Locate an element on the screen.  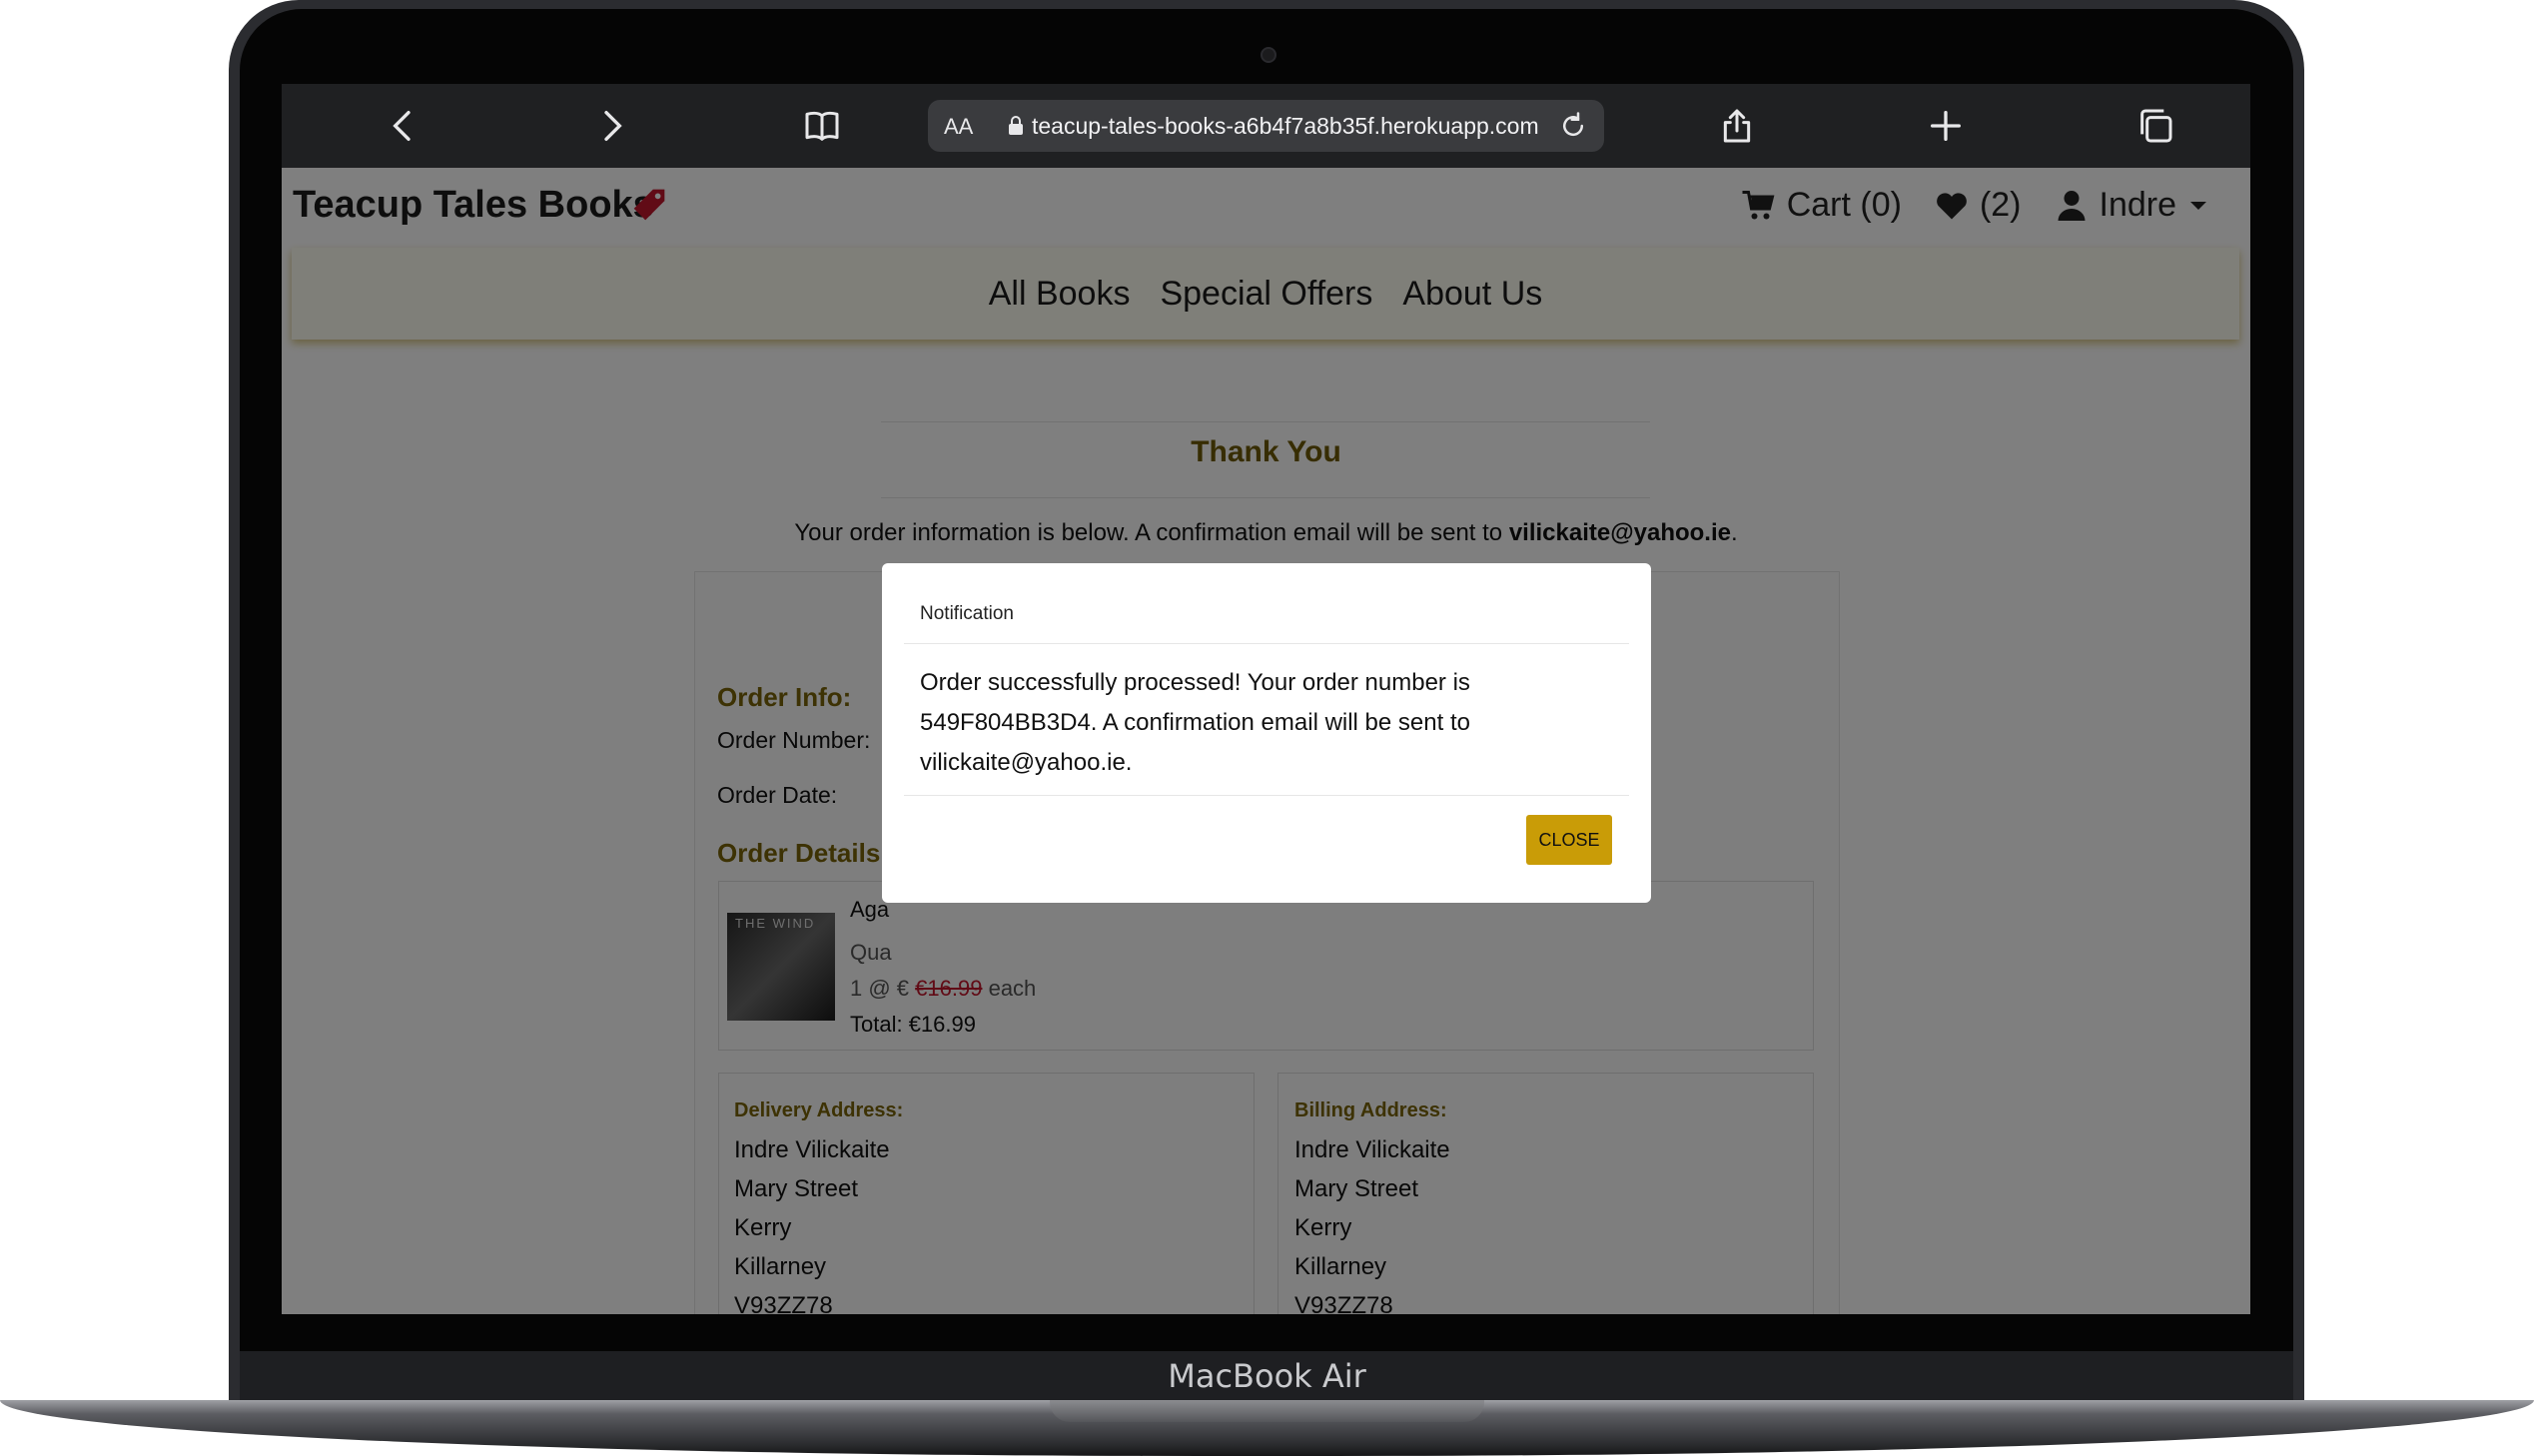
share-icon is located at coordinates (1737, 126).